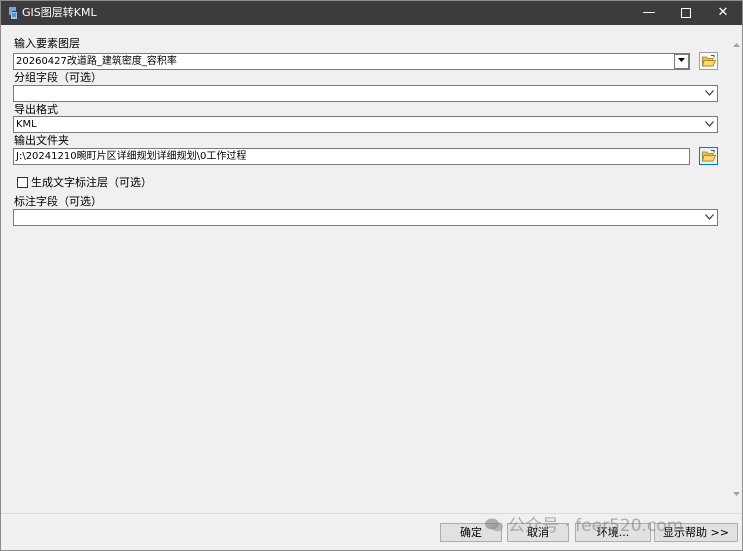 The height and width of the screenshot is (551, 743). I want to click on export-format-value: KML, so click(26, 124).